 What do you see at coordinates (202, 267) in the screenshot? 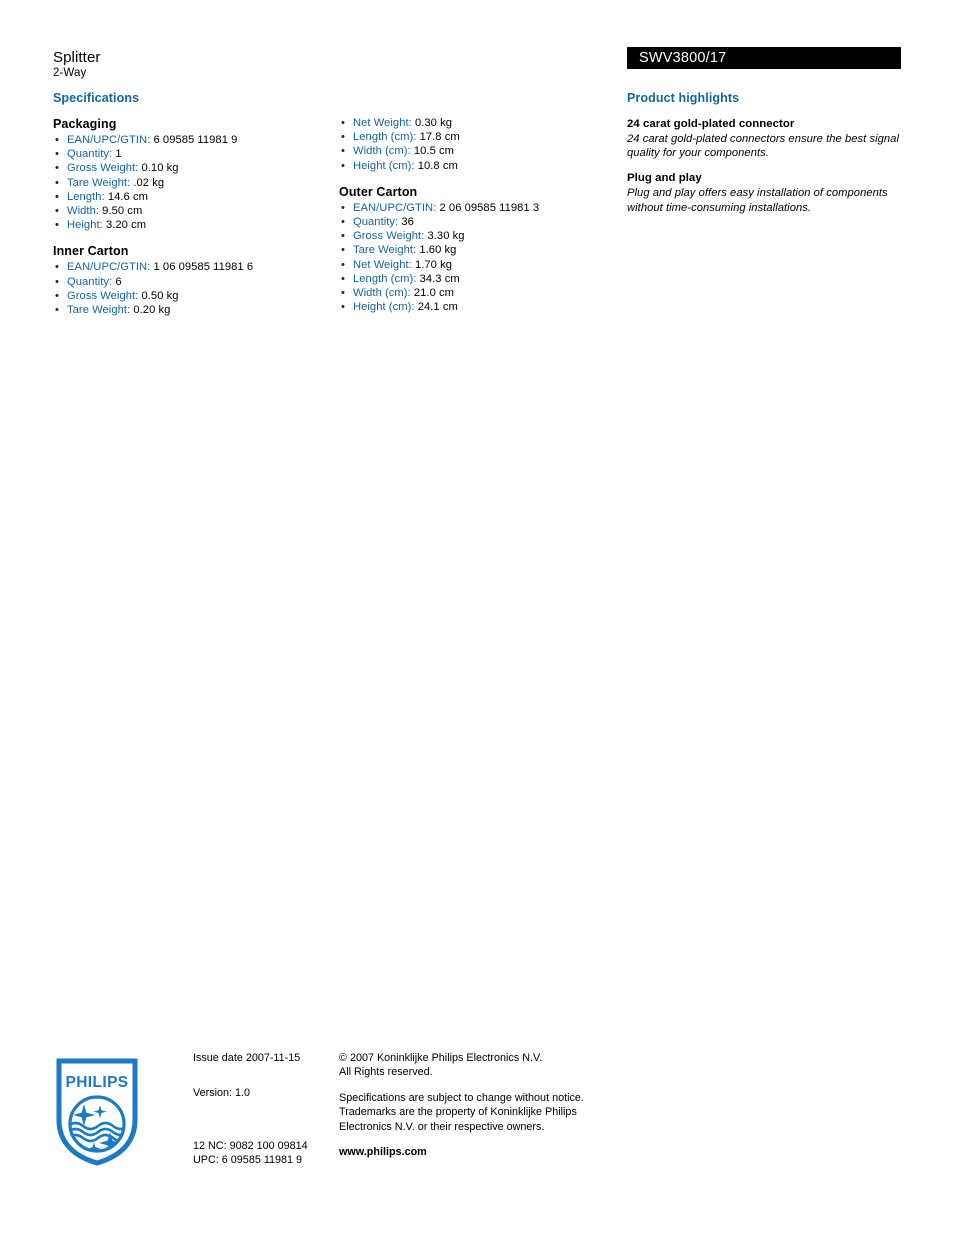
I see `spec-value: 1 06 09585 11981 6` at bounding box center [202, 267].